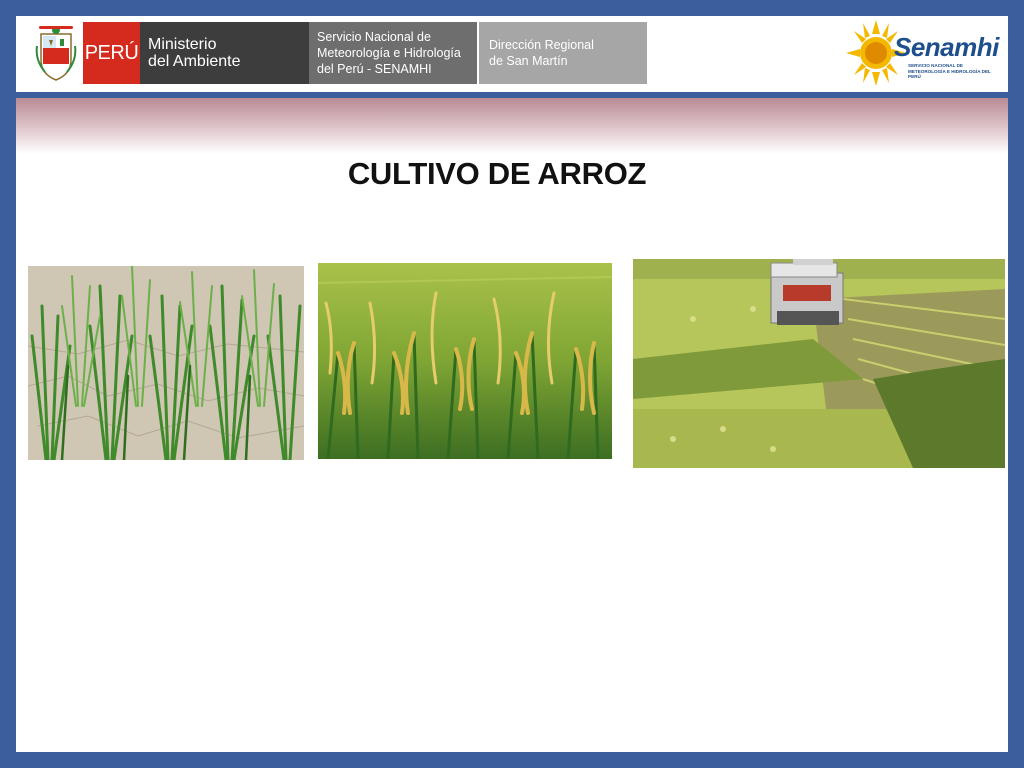 This screenshot has height=768, width=1024. What do you see at coordinates (946, 47) in the screenshot?
I see `senamhi-logo-name: Senamhi` at bounding box center [946, 47].